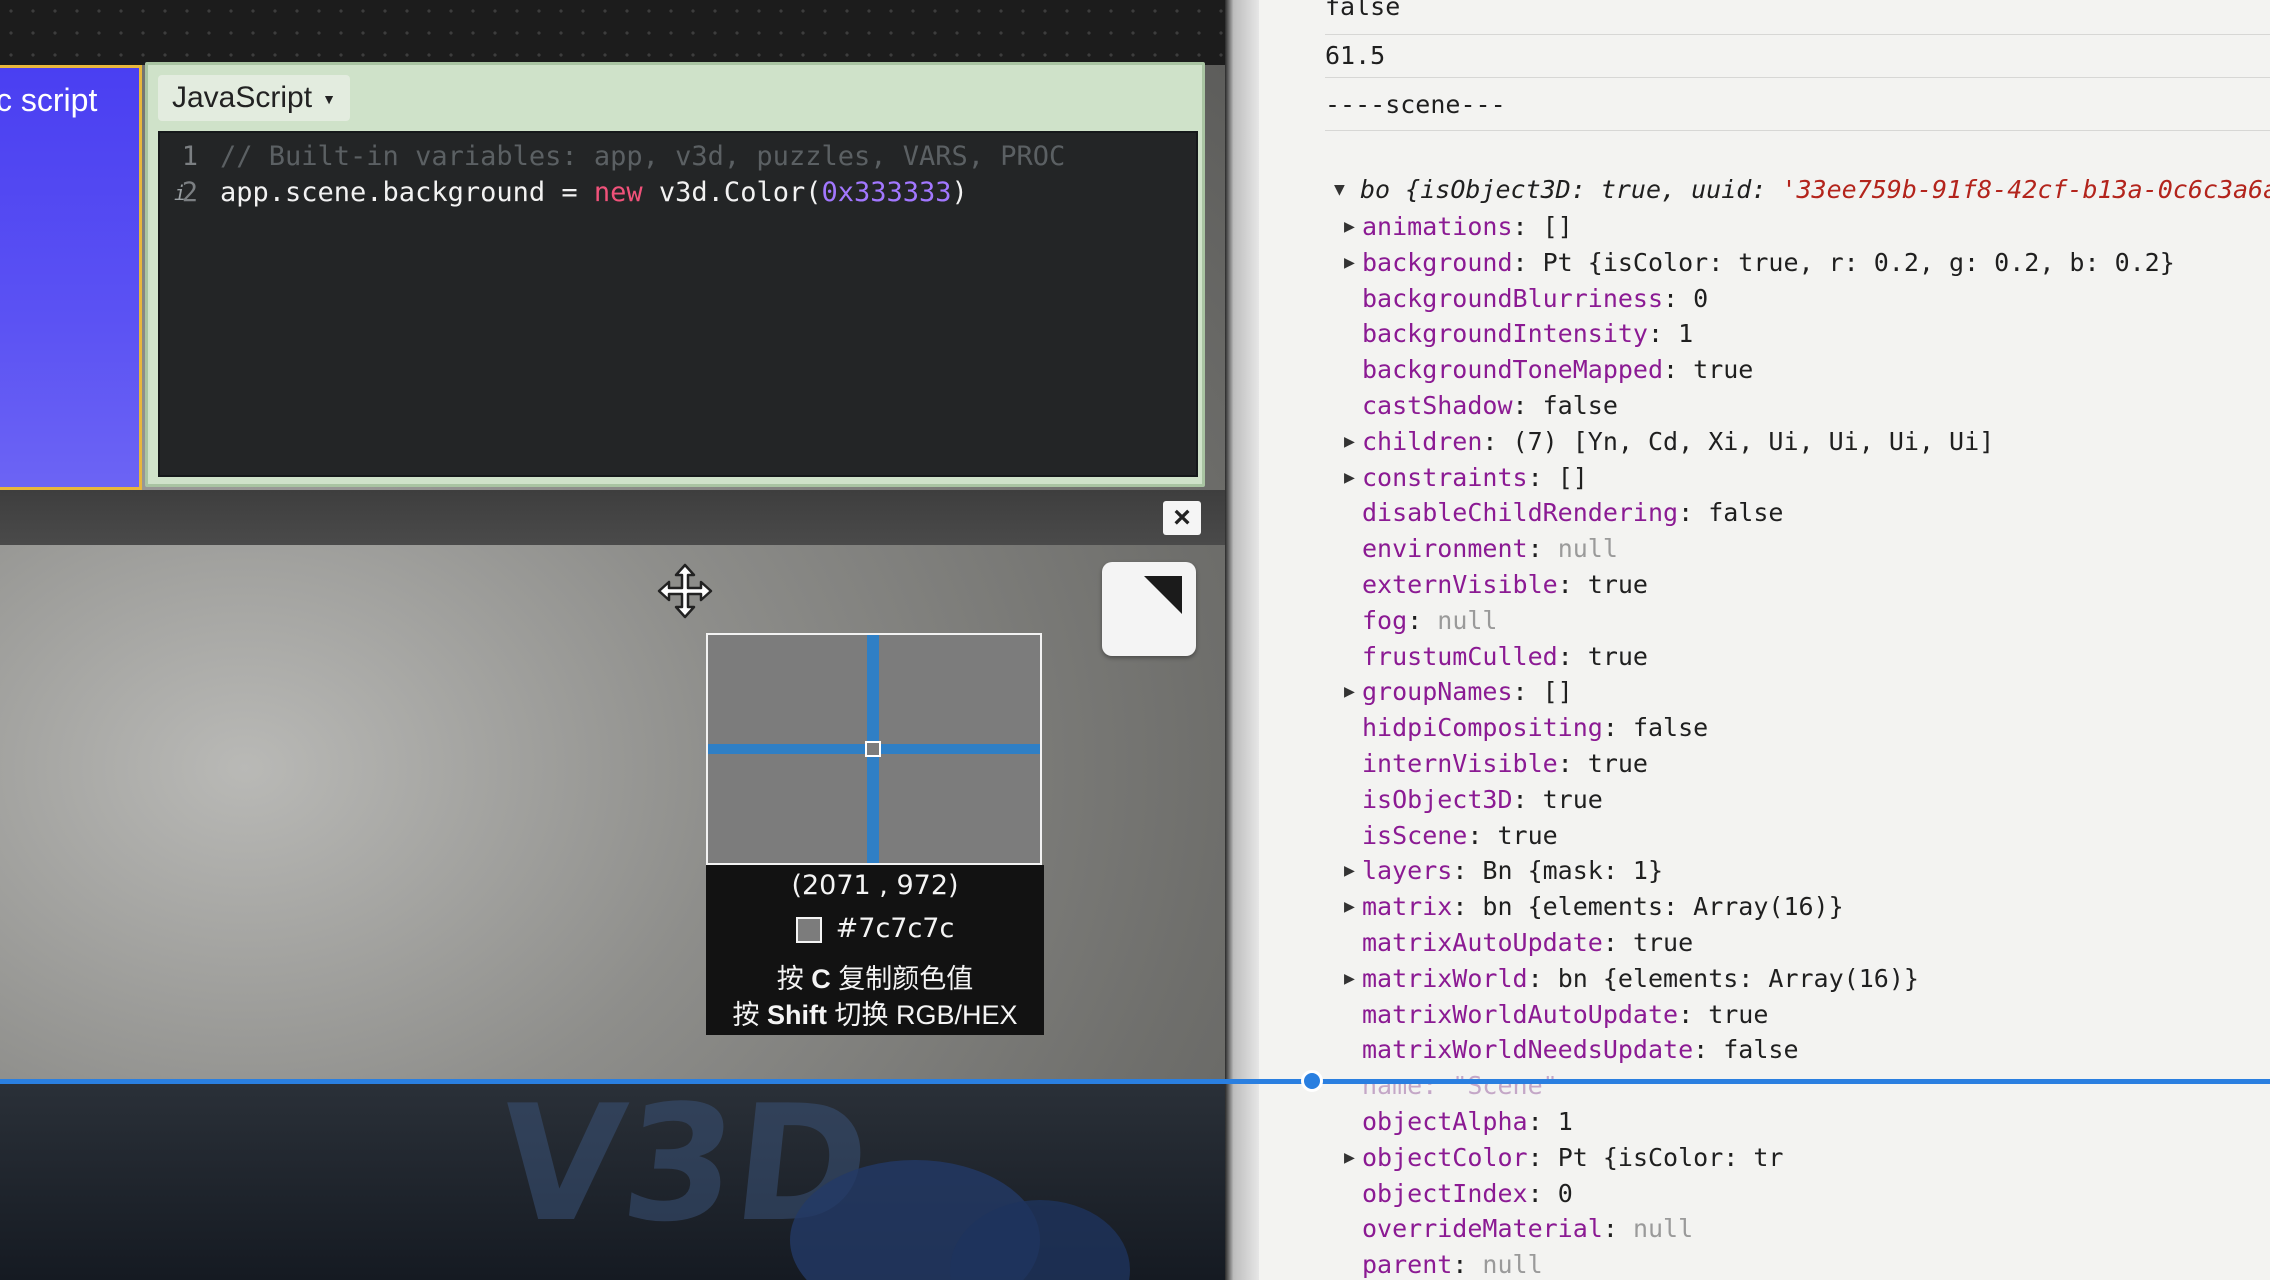 Image resolution: width=2270 pixels, height=1280 pixels. I want to click on property-key: matrixWorld, so click(1445, 978).